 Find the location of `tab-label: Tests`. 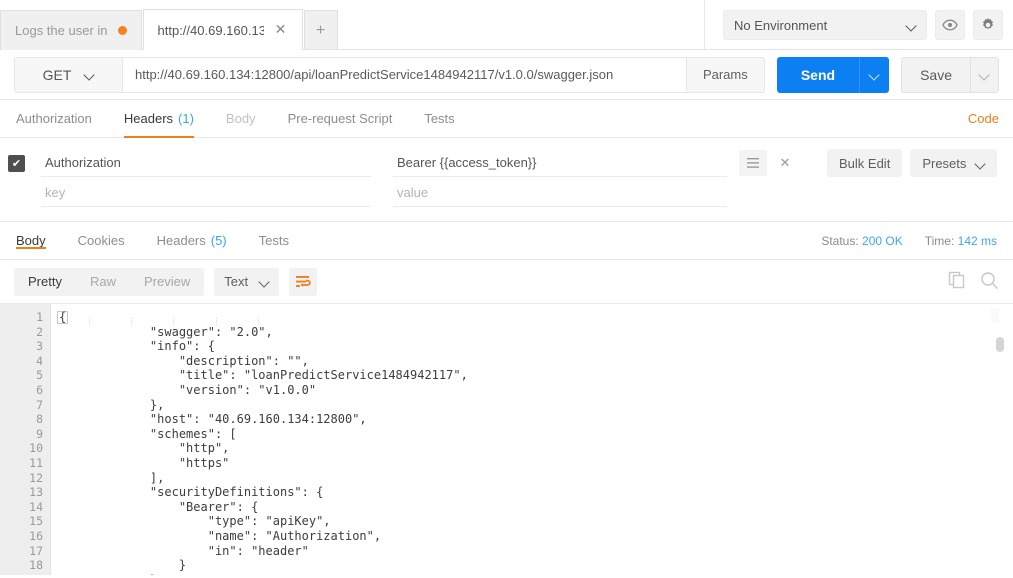

tab-label: Tests is located at coordinates (273, 240).